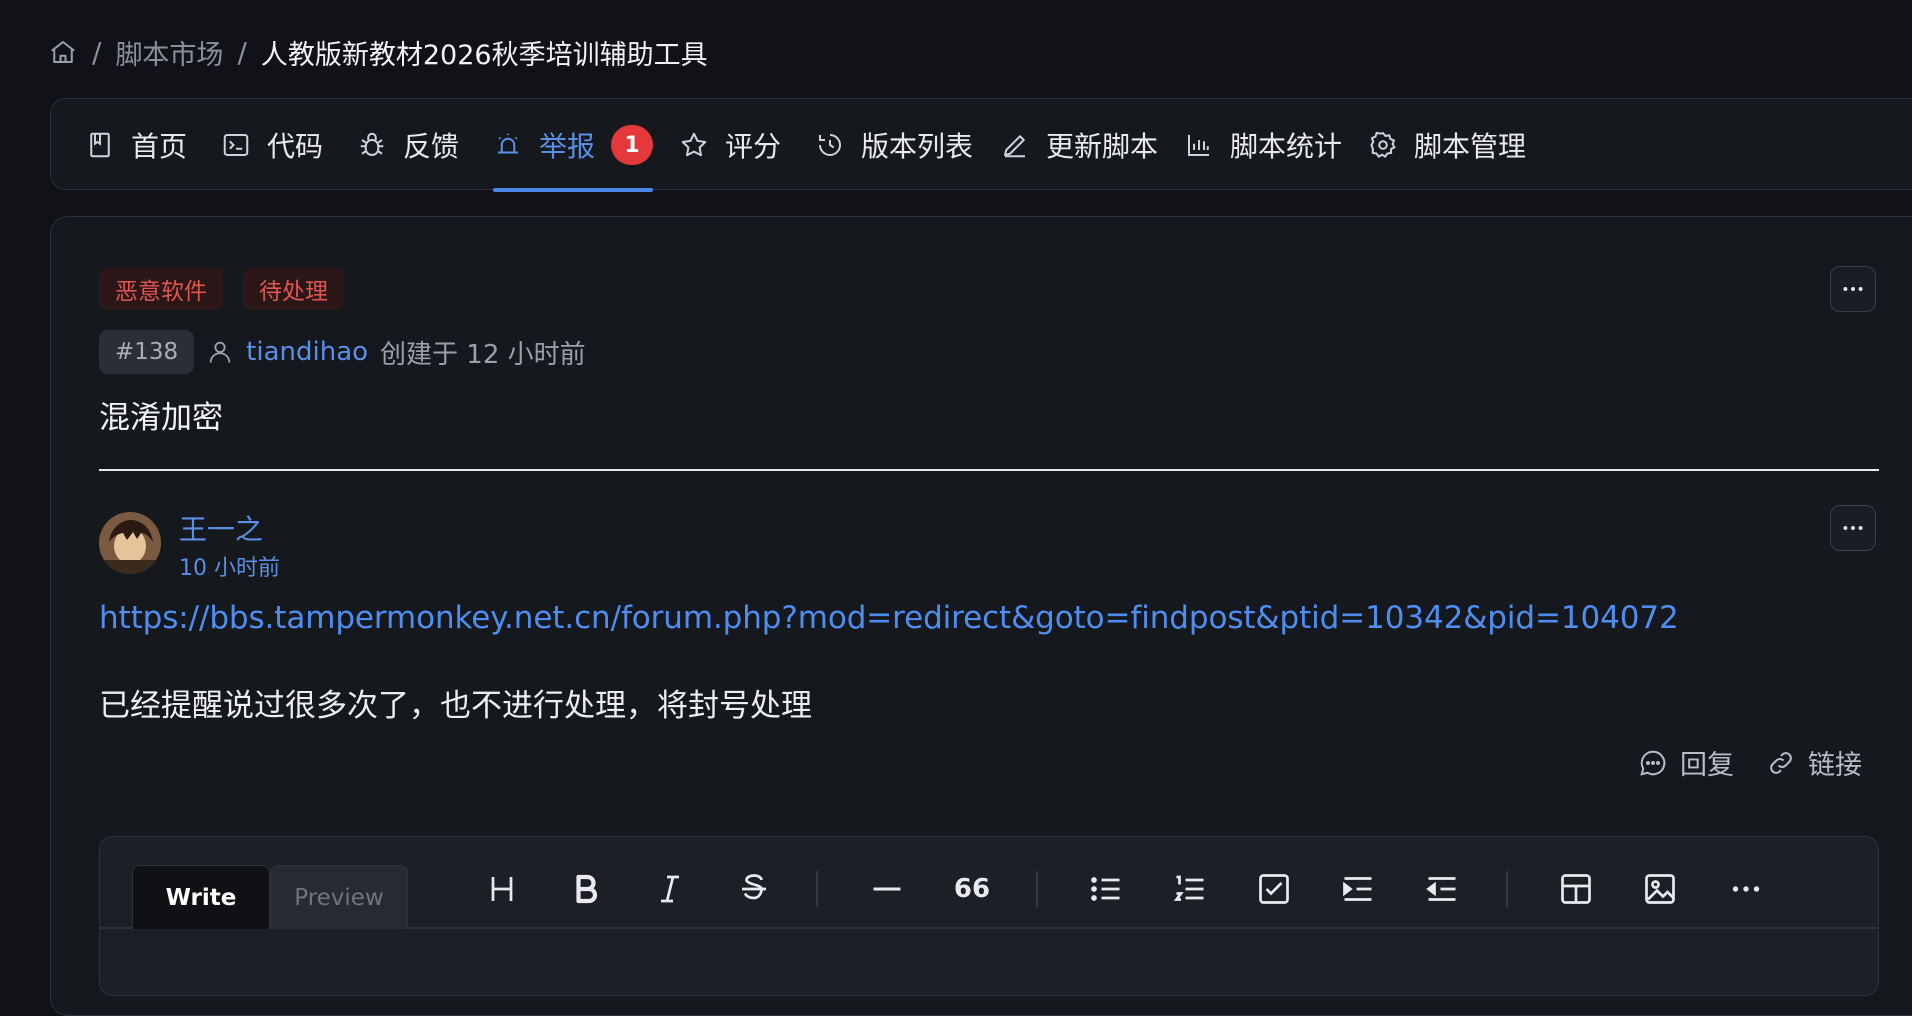 The height and width of the screenshot is (1016, 1912). I want to click on quote-icon: 66, so click(972, 889).